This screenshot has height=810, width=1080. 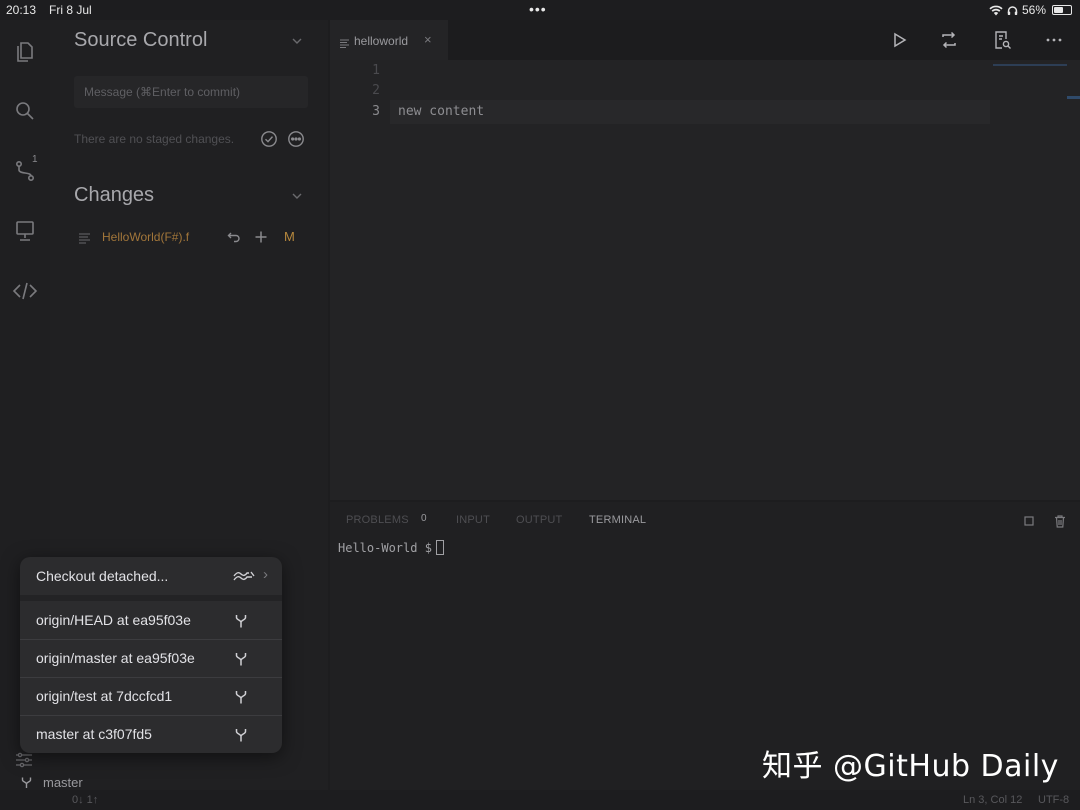 What do you see at coordinates (424, 518) in the screenshot?
I see `problems-count: 0` at bounding box center [424, 518].